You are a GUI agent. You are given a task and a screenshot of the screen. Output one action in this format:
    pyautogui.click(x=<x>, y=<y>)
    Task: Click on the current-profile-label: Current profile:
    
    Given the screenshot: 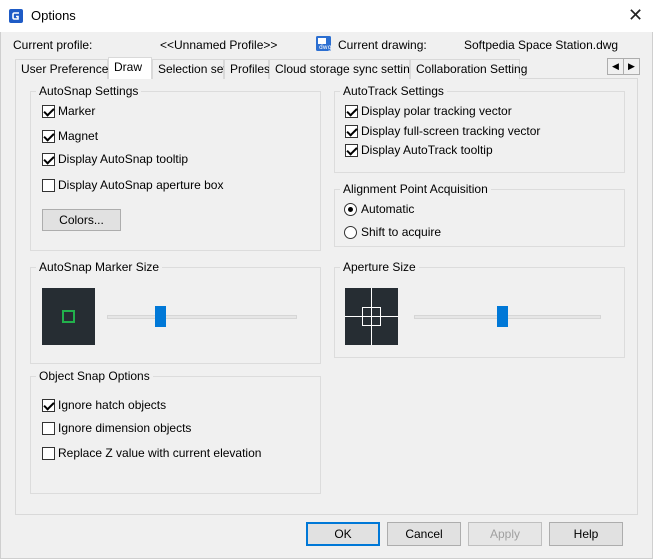 What is the action you would take?
    pyautogui.click(x=53, y=45)
    